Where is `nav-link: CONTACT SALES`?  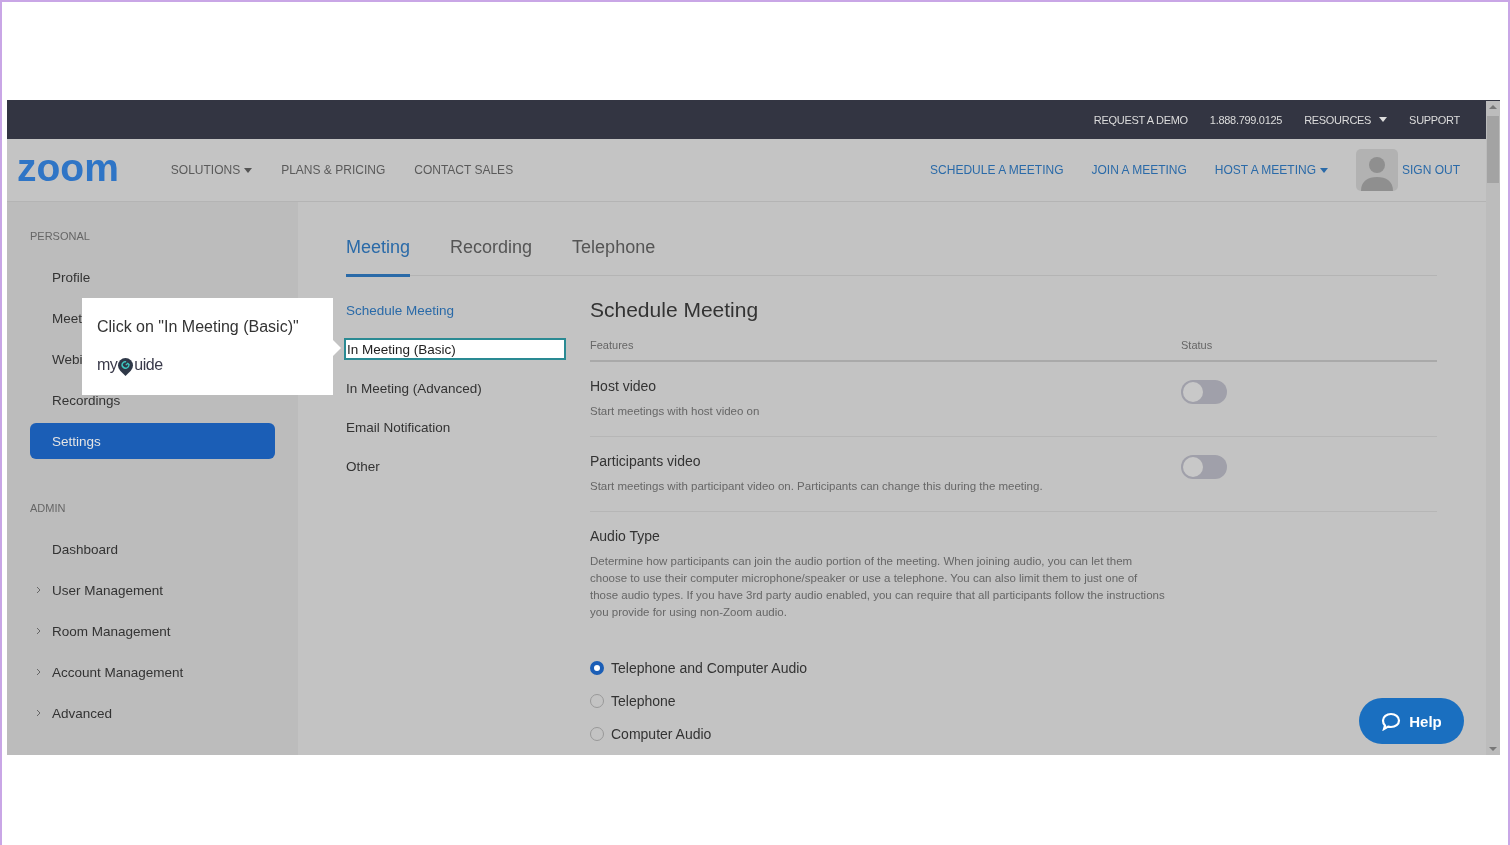 nav-link: CONTACT SALES is located at coordinates (464, 170).